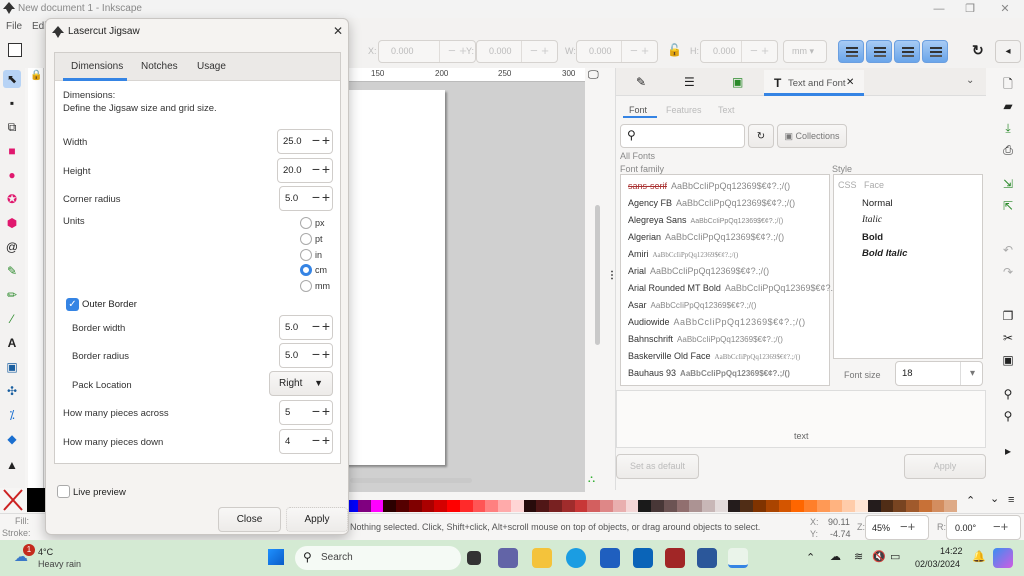 Image resolution: width=1024 pixels, height=576 pixels. What do you see at coordinates (908, 266) in the screenshot?
I see `style-list: CSS Face Normal Italic Bold Bold Italic` at bounding box center [908, 266].